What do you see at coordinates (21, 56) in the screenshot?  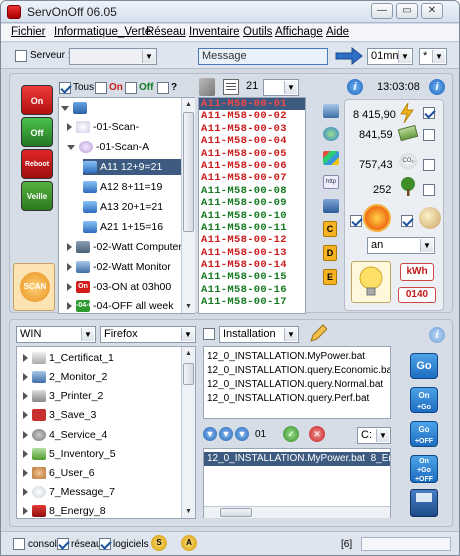 I see `server-checkbox` at bounding box center [21, 56].